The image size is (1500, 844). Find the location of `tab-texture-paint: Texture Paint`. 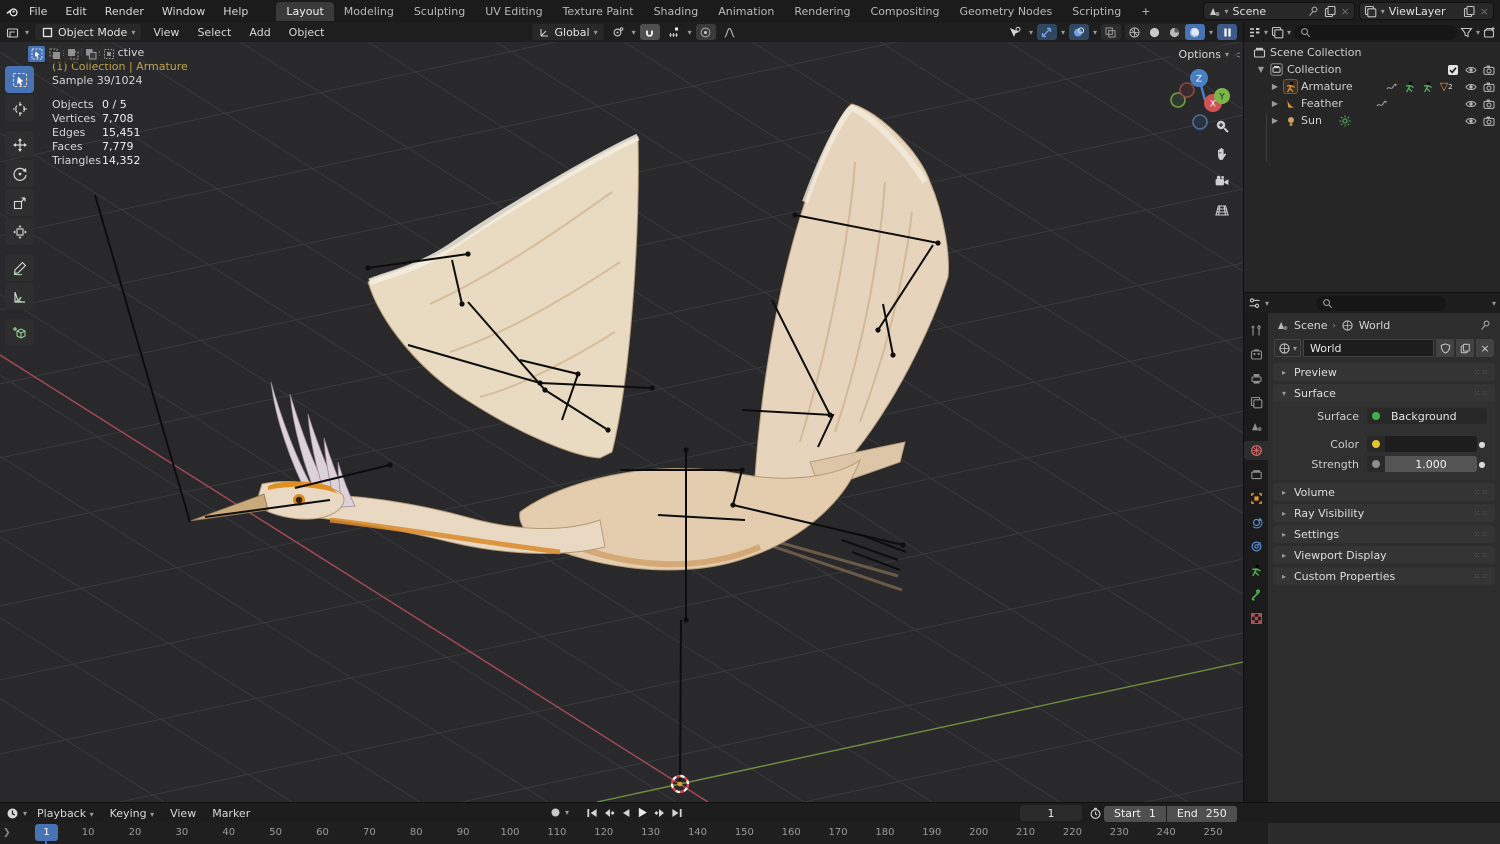

tab-texture-paint: Texture Paint is located at coordinates (598, 11).